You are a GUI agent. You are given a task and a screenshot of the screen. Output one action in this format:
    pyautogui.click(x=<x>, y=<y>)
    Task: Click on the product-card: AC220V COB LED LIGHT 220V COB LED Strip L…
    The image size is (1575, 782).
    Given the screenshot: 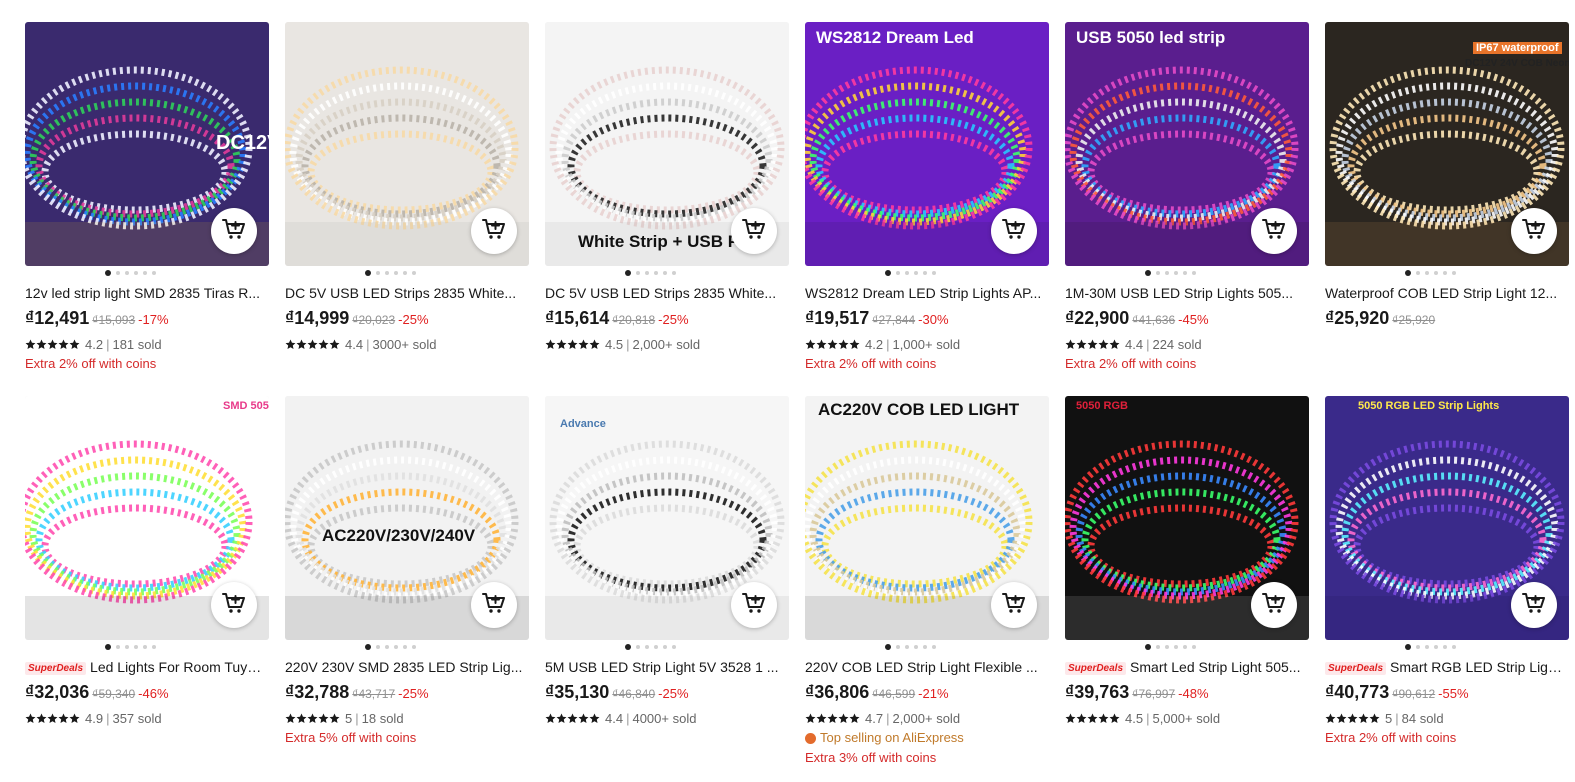 What is the action you would take?
    pyautogui.click(x=927, y=581)
    